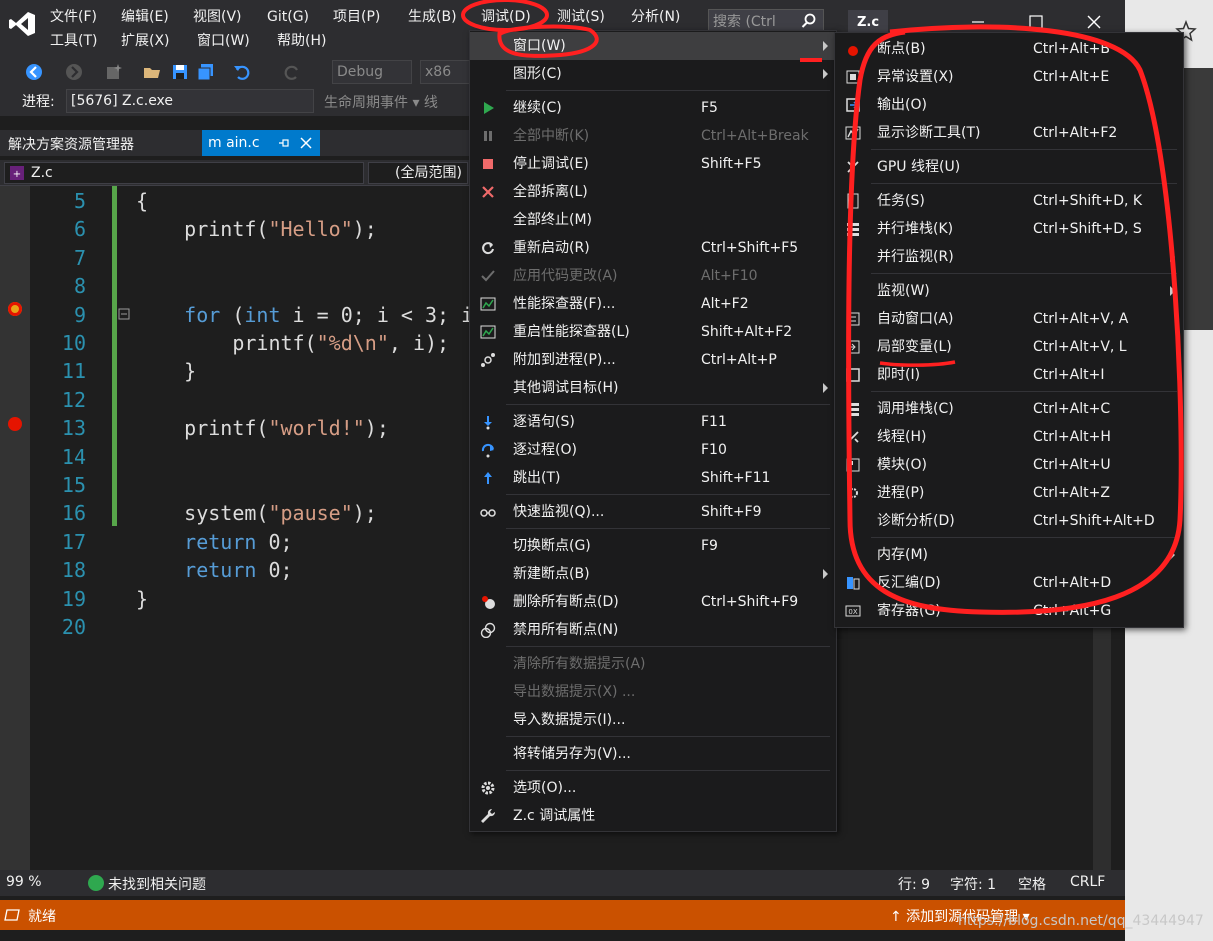 This screenshot has height=941, width=1213. Describe the element at coordinates (653, 630) in the screenshot. I see `debug-menu-item-20: 禁用所有断点(N)` at that location.